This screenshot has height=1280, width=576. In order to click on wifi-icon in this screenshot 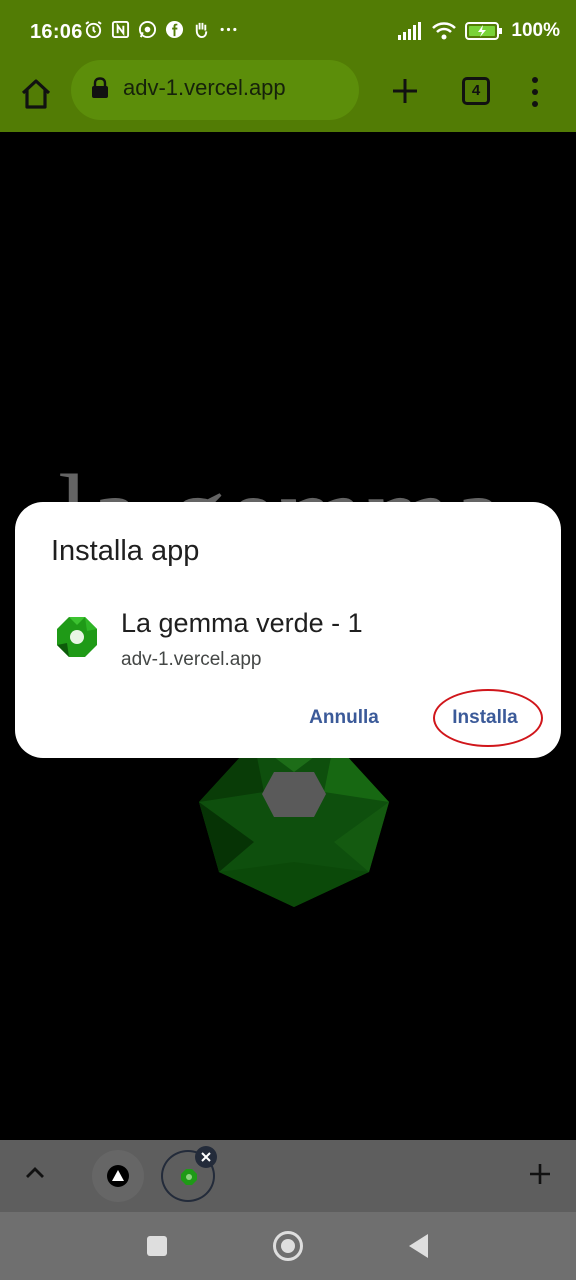, I will do `click(444, 31)`.